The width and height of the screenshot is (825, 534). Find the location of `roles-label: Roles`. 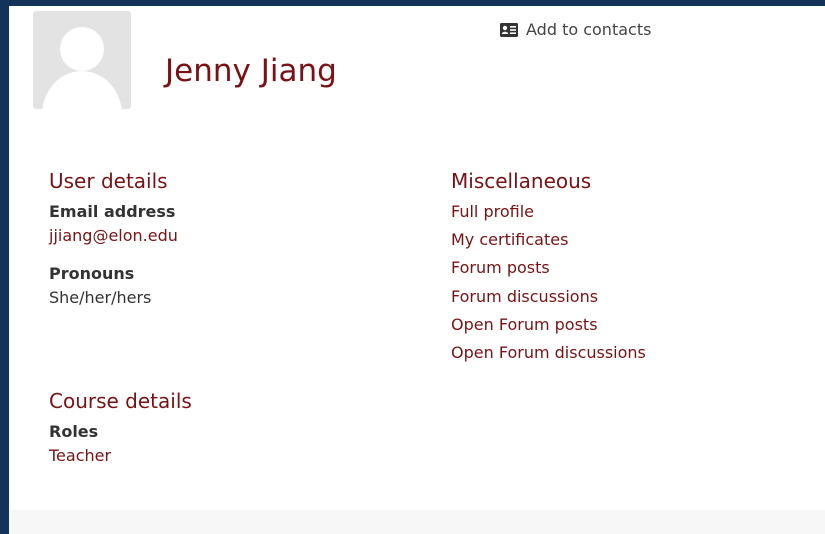

roles-label: Roles is located at coordinates (74, 431).